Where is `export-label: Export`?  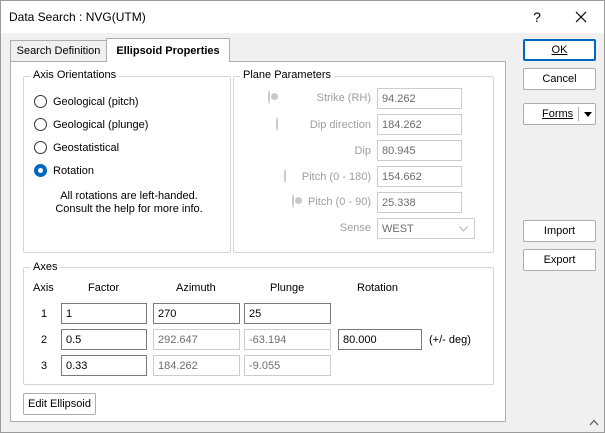 export-label: Export is located at coordinates (559, 260).